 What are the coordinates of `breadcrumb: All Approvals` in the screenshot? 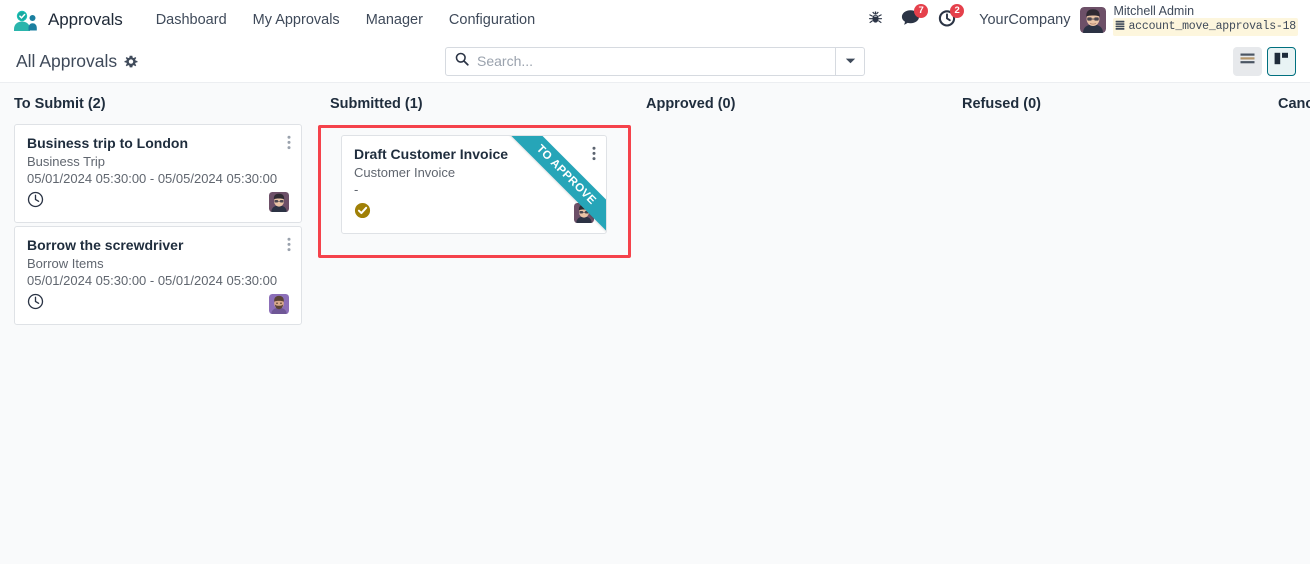 It's located at (77, 61).